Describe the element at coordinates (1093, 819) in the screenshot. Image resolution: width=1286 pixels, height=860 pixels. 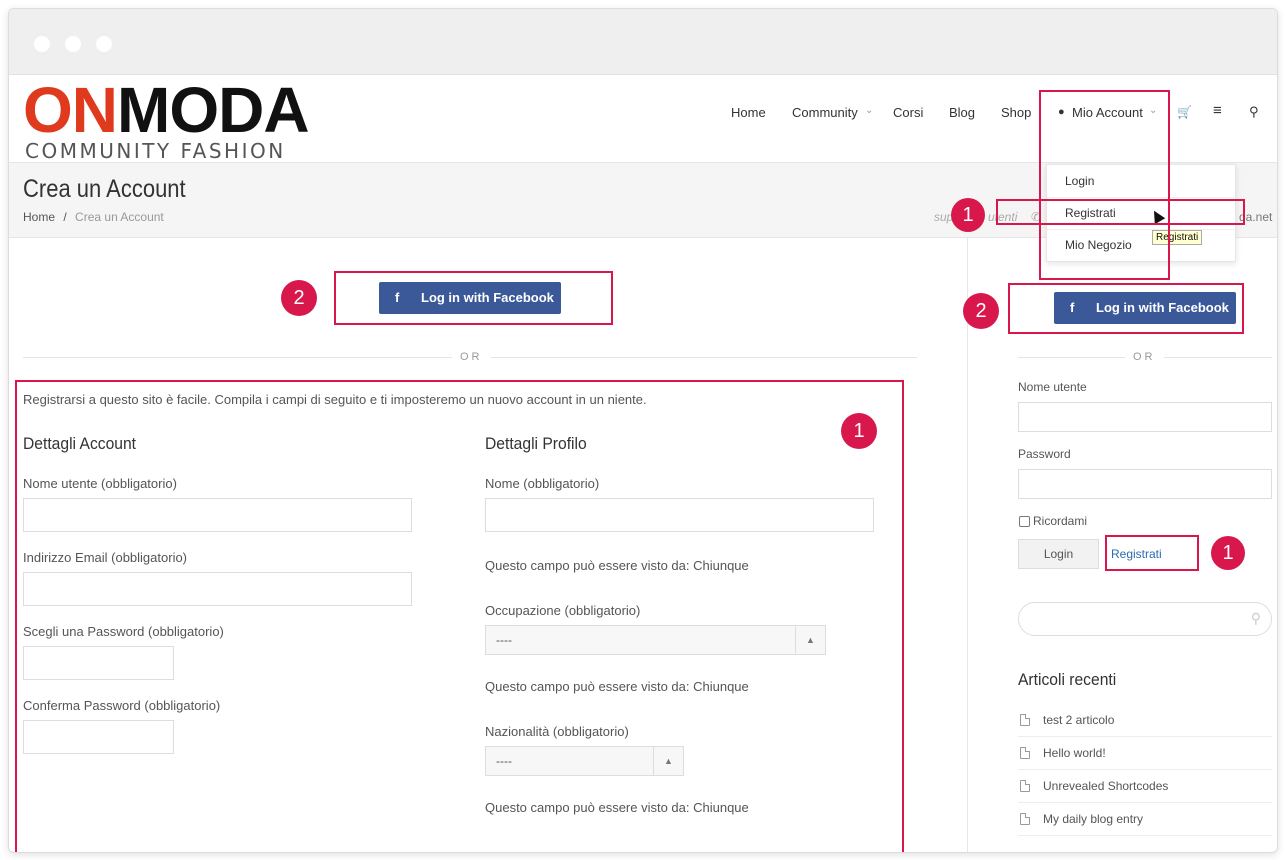
I see `recent-article-title: My daily blog entry` at that location.